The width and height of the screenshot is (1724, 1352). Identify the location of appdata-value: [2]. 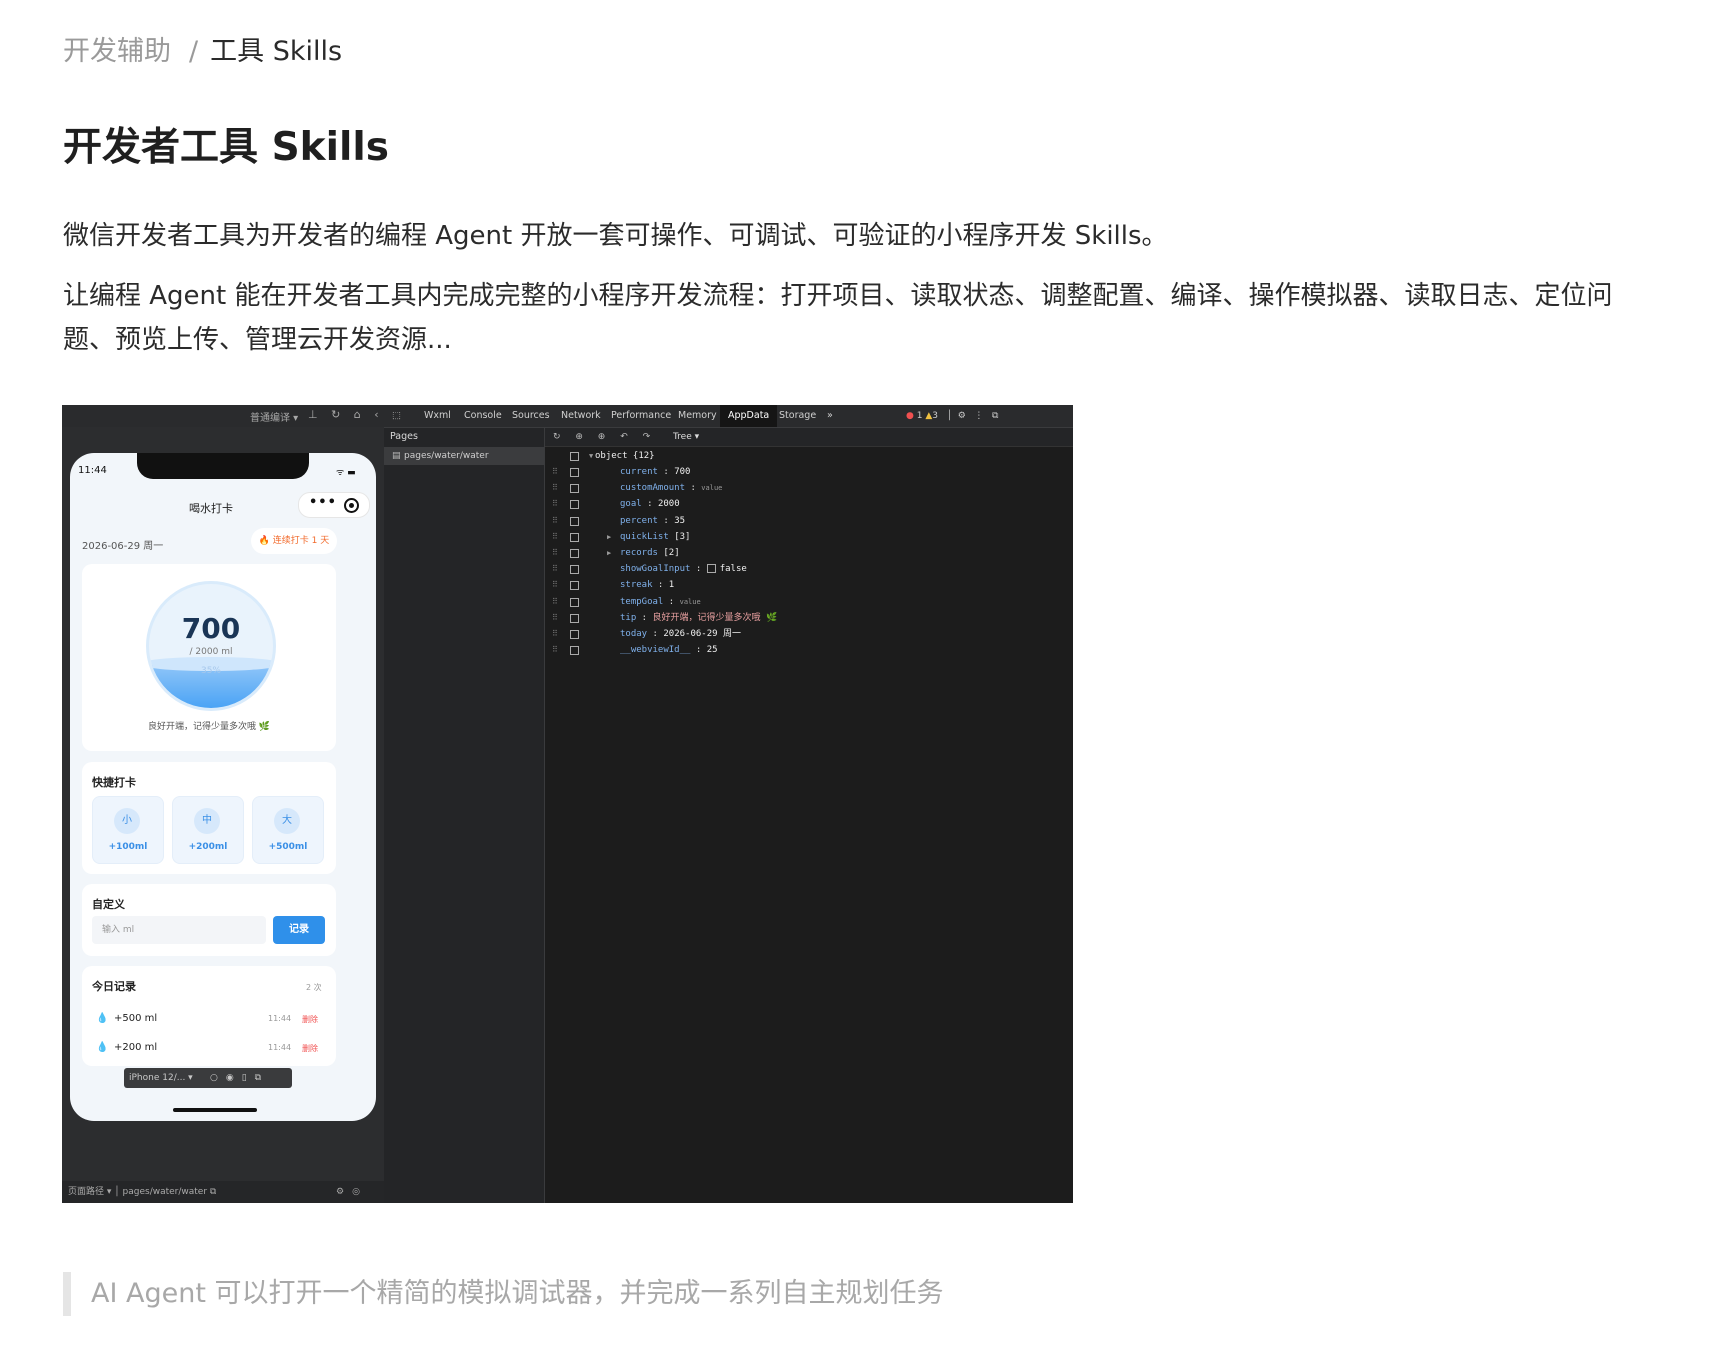
(671, 553).